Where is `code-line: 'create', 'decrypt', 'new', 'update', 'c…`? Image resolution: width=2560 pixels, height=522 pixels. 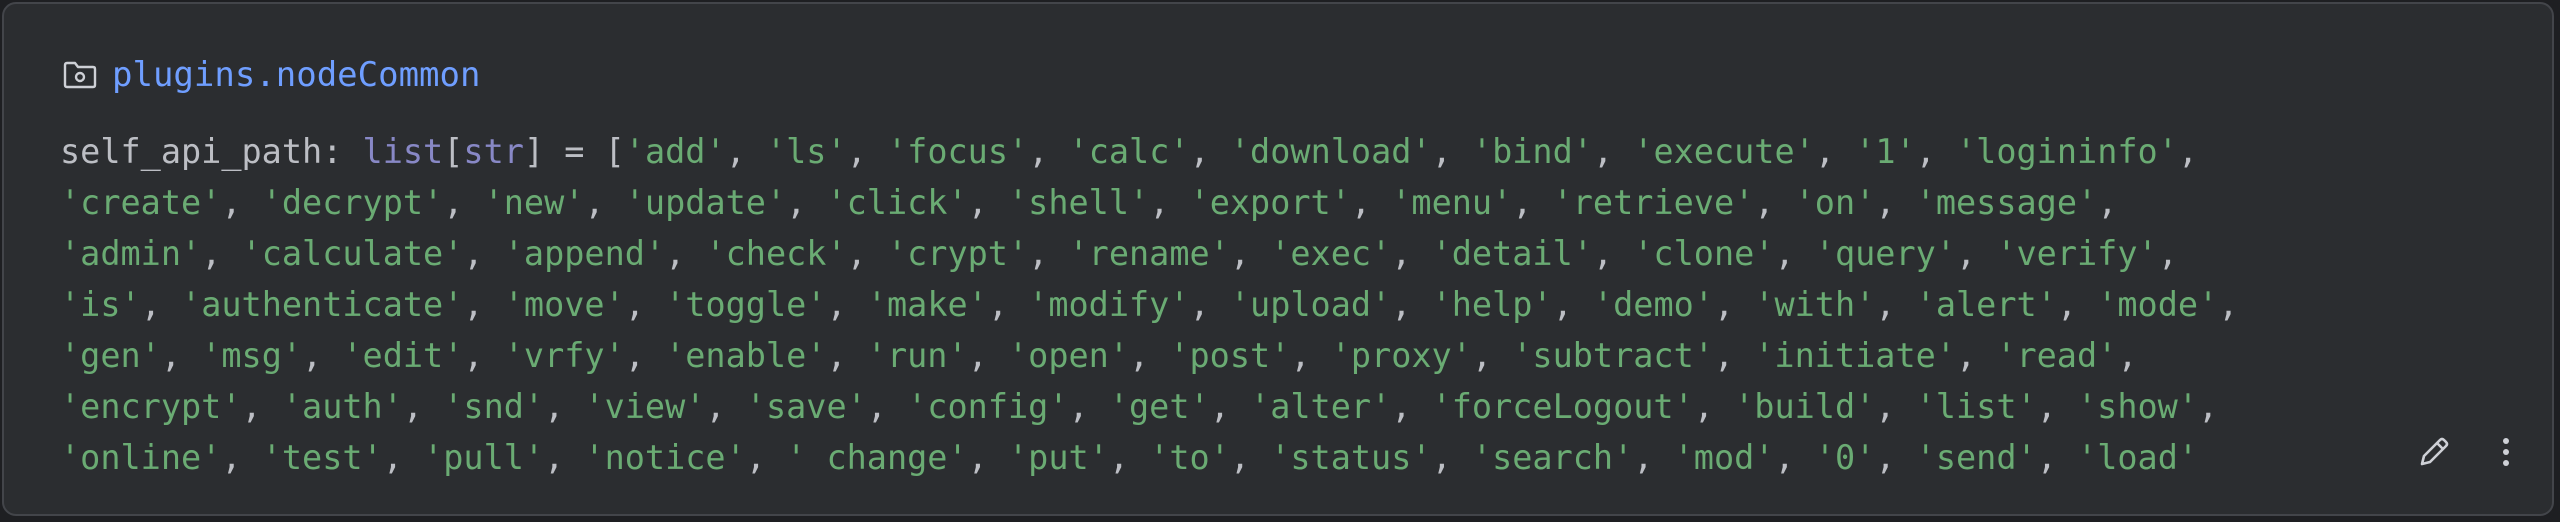
code-line: 'create', 'decrypt', 'new', 'update', 'c… is located at coordinates (1265, 202).